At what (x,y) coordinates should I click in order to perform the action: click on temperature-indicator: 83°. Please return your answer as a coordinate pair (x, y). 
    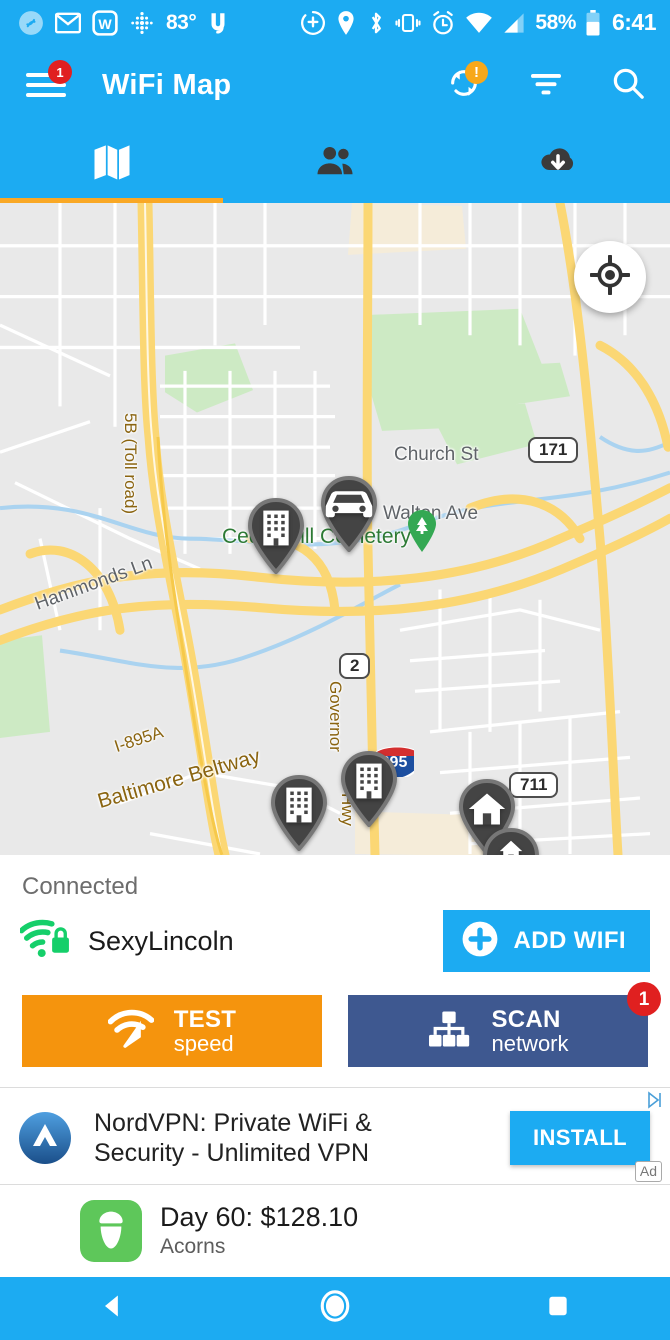
    Looking at the image, I should click on (181, 22).